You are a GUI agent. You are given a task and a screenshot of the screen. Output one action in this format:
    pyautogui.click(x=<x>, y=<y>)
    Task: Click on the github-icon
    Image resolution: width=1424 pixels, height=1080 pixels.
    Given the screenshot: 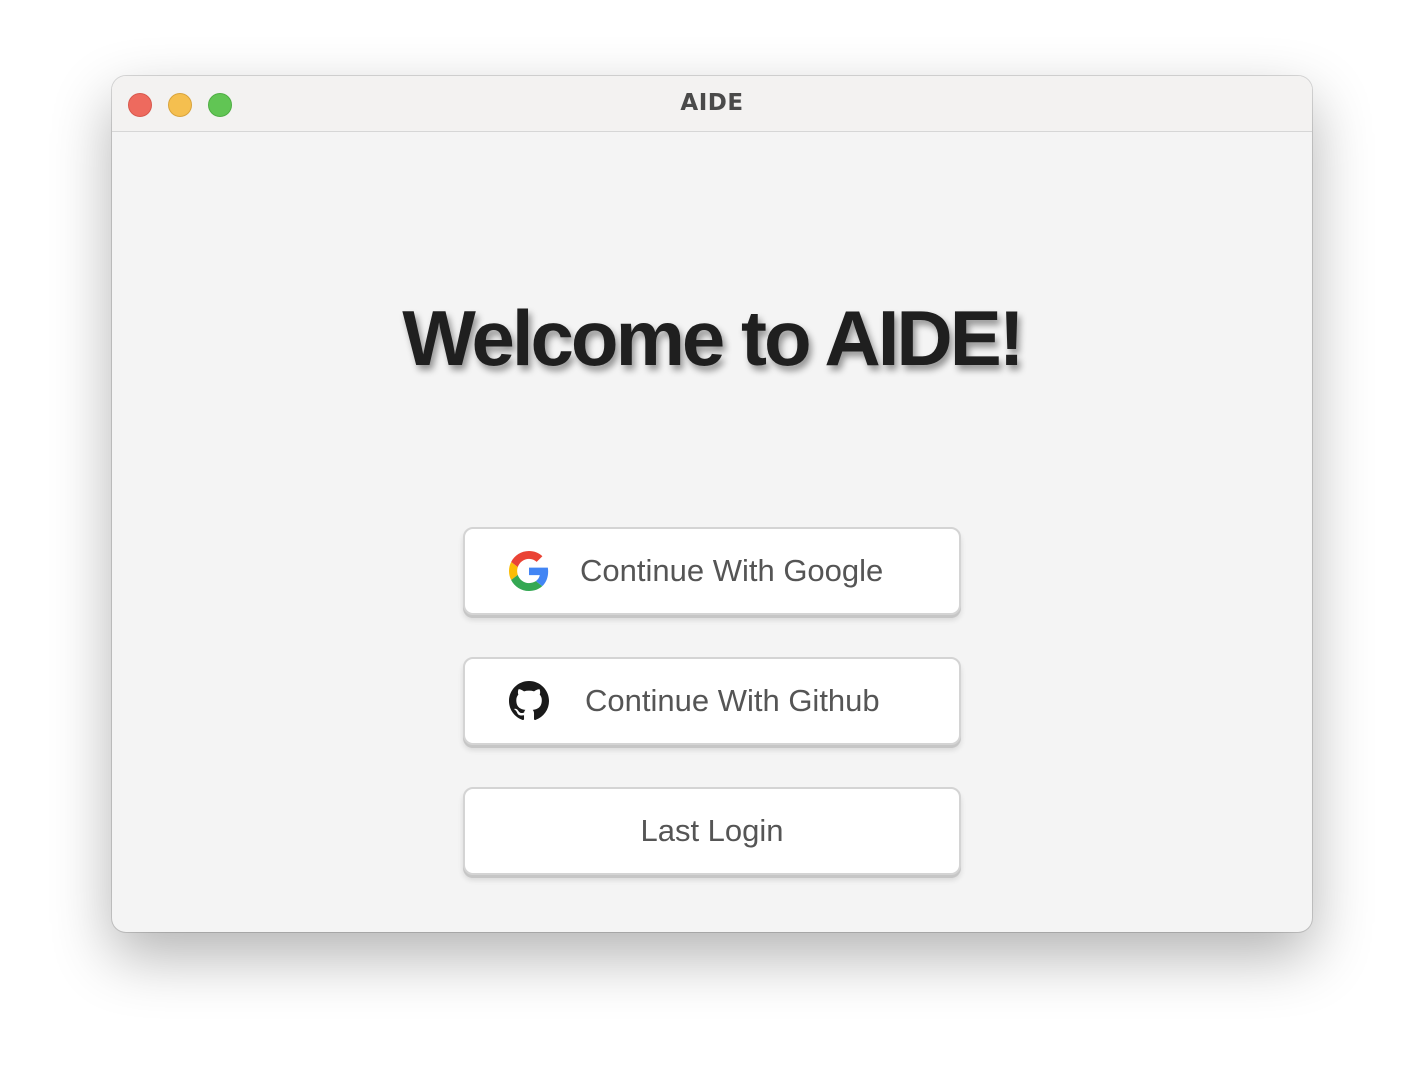 What is the action you would take?
    pyautogui.click(x=529, y=701)
    